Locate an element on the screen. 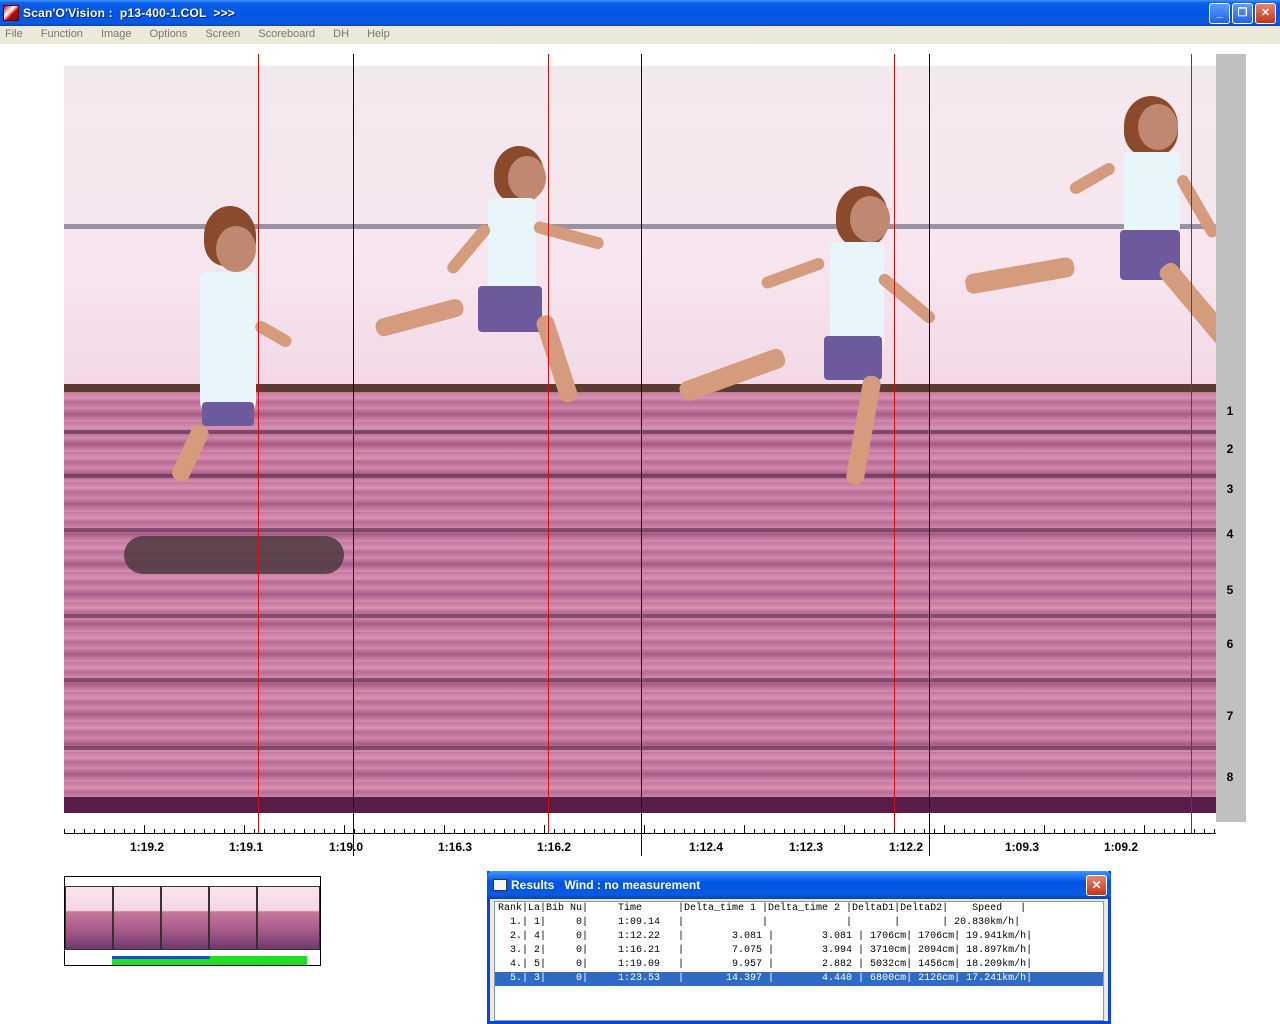 The width and height of the screenshot is (1280, 1024). lane-number: 4 is located at coordinates (1230, 534).